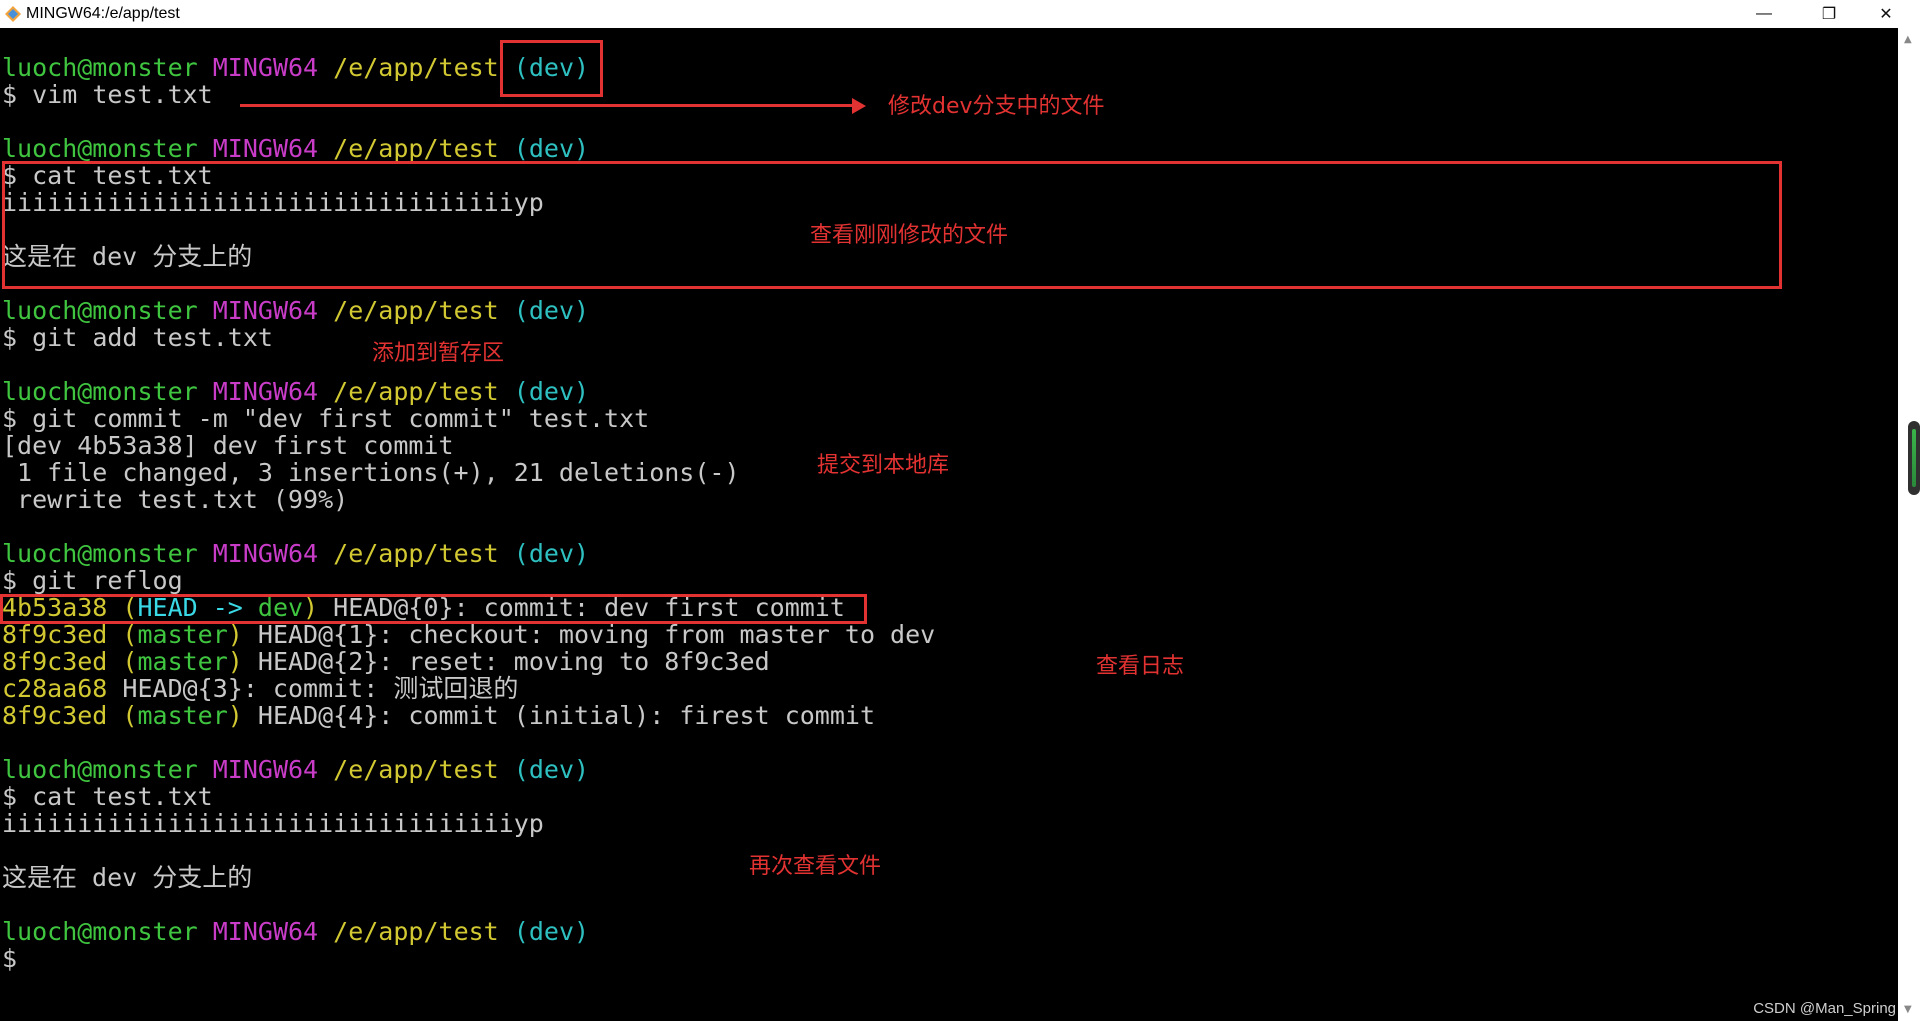  I want to click on minimize-icon: —, so click(1764, 13).